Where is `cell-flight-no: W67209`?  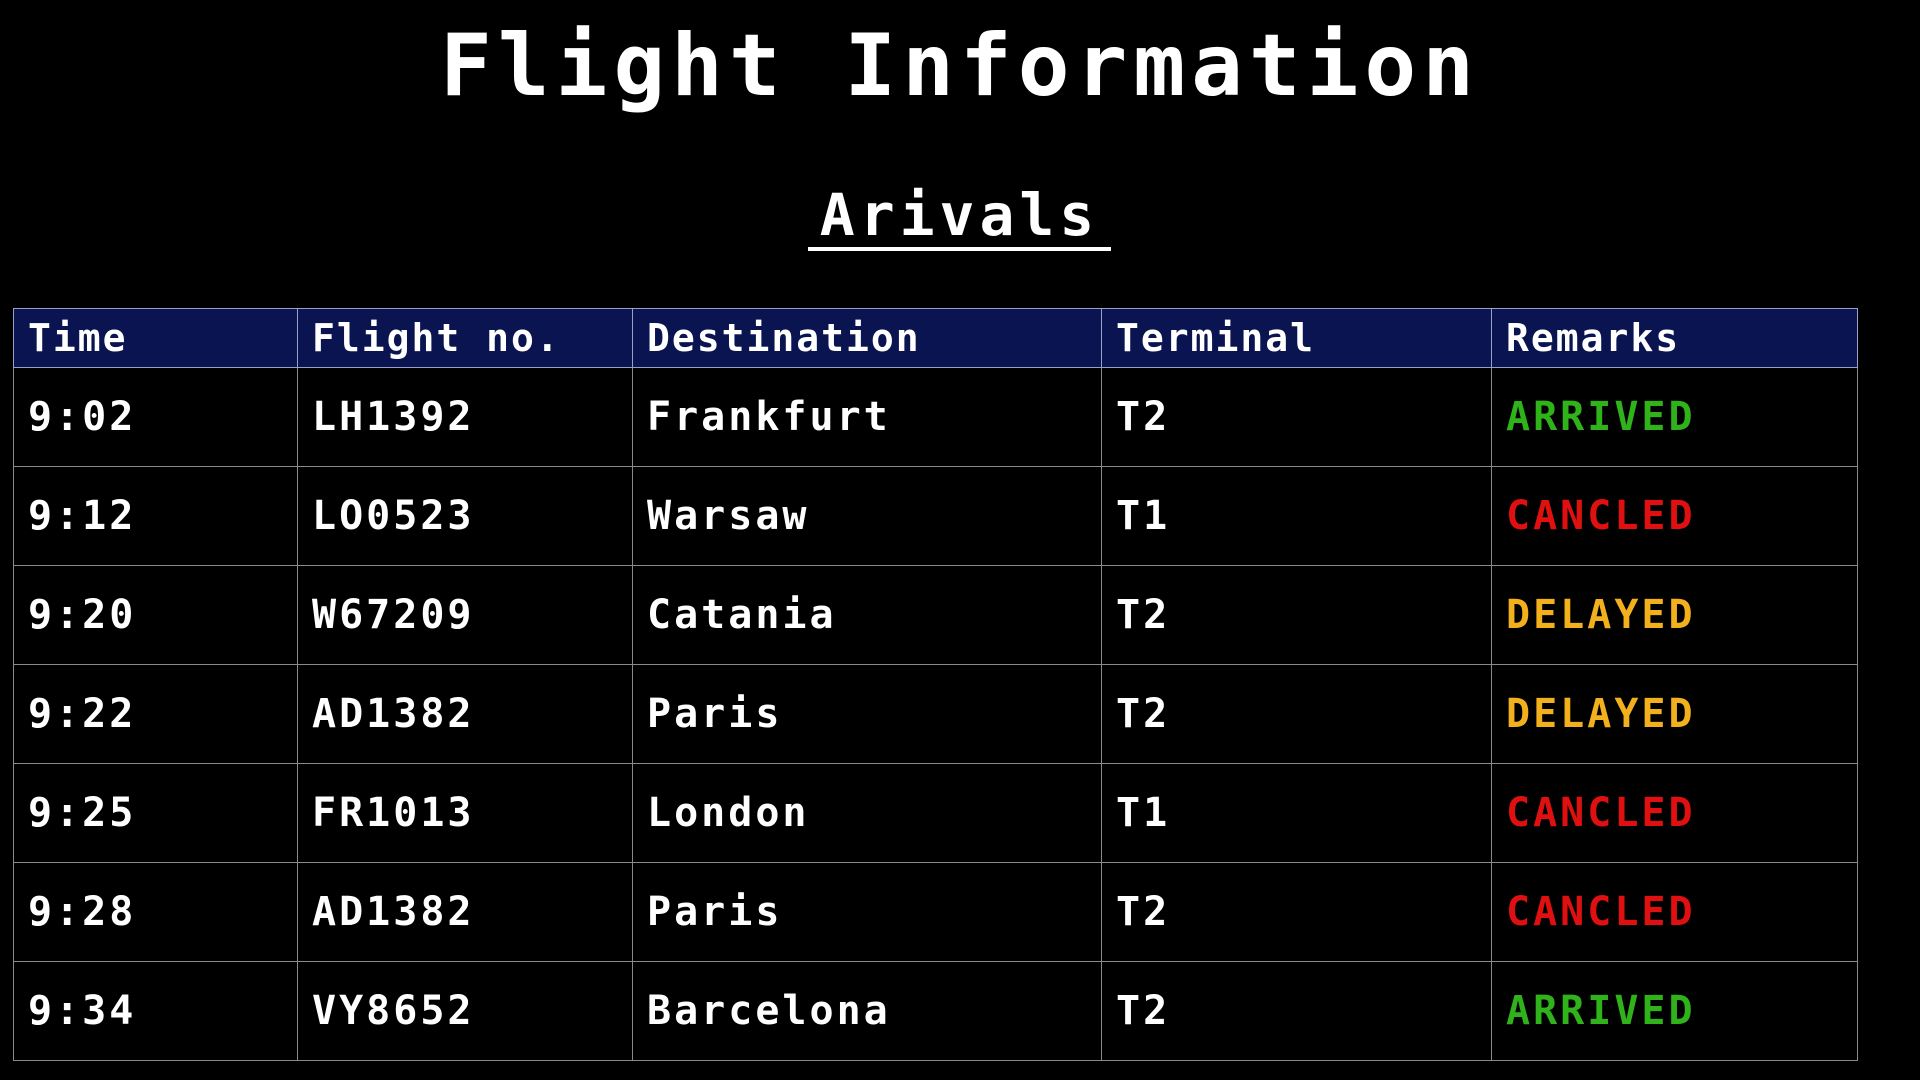
cell-flight-no: W67209 is located at coordinates (465, 615).